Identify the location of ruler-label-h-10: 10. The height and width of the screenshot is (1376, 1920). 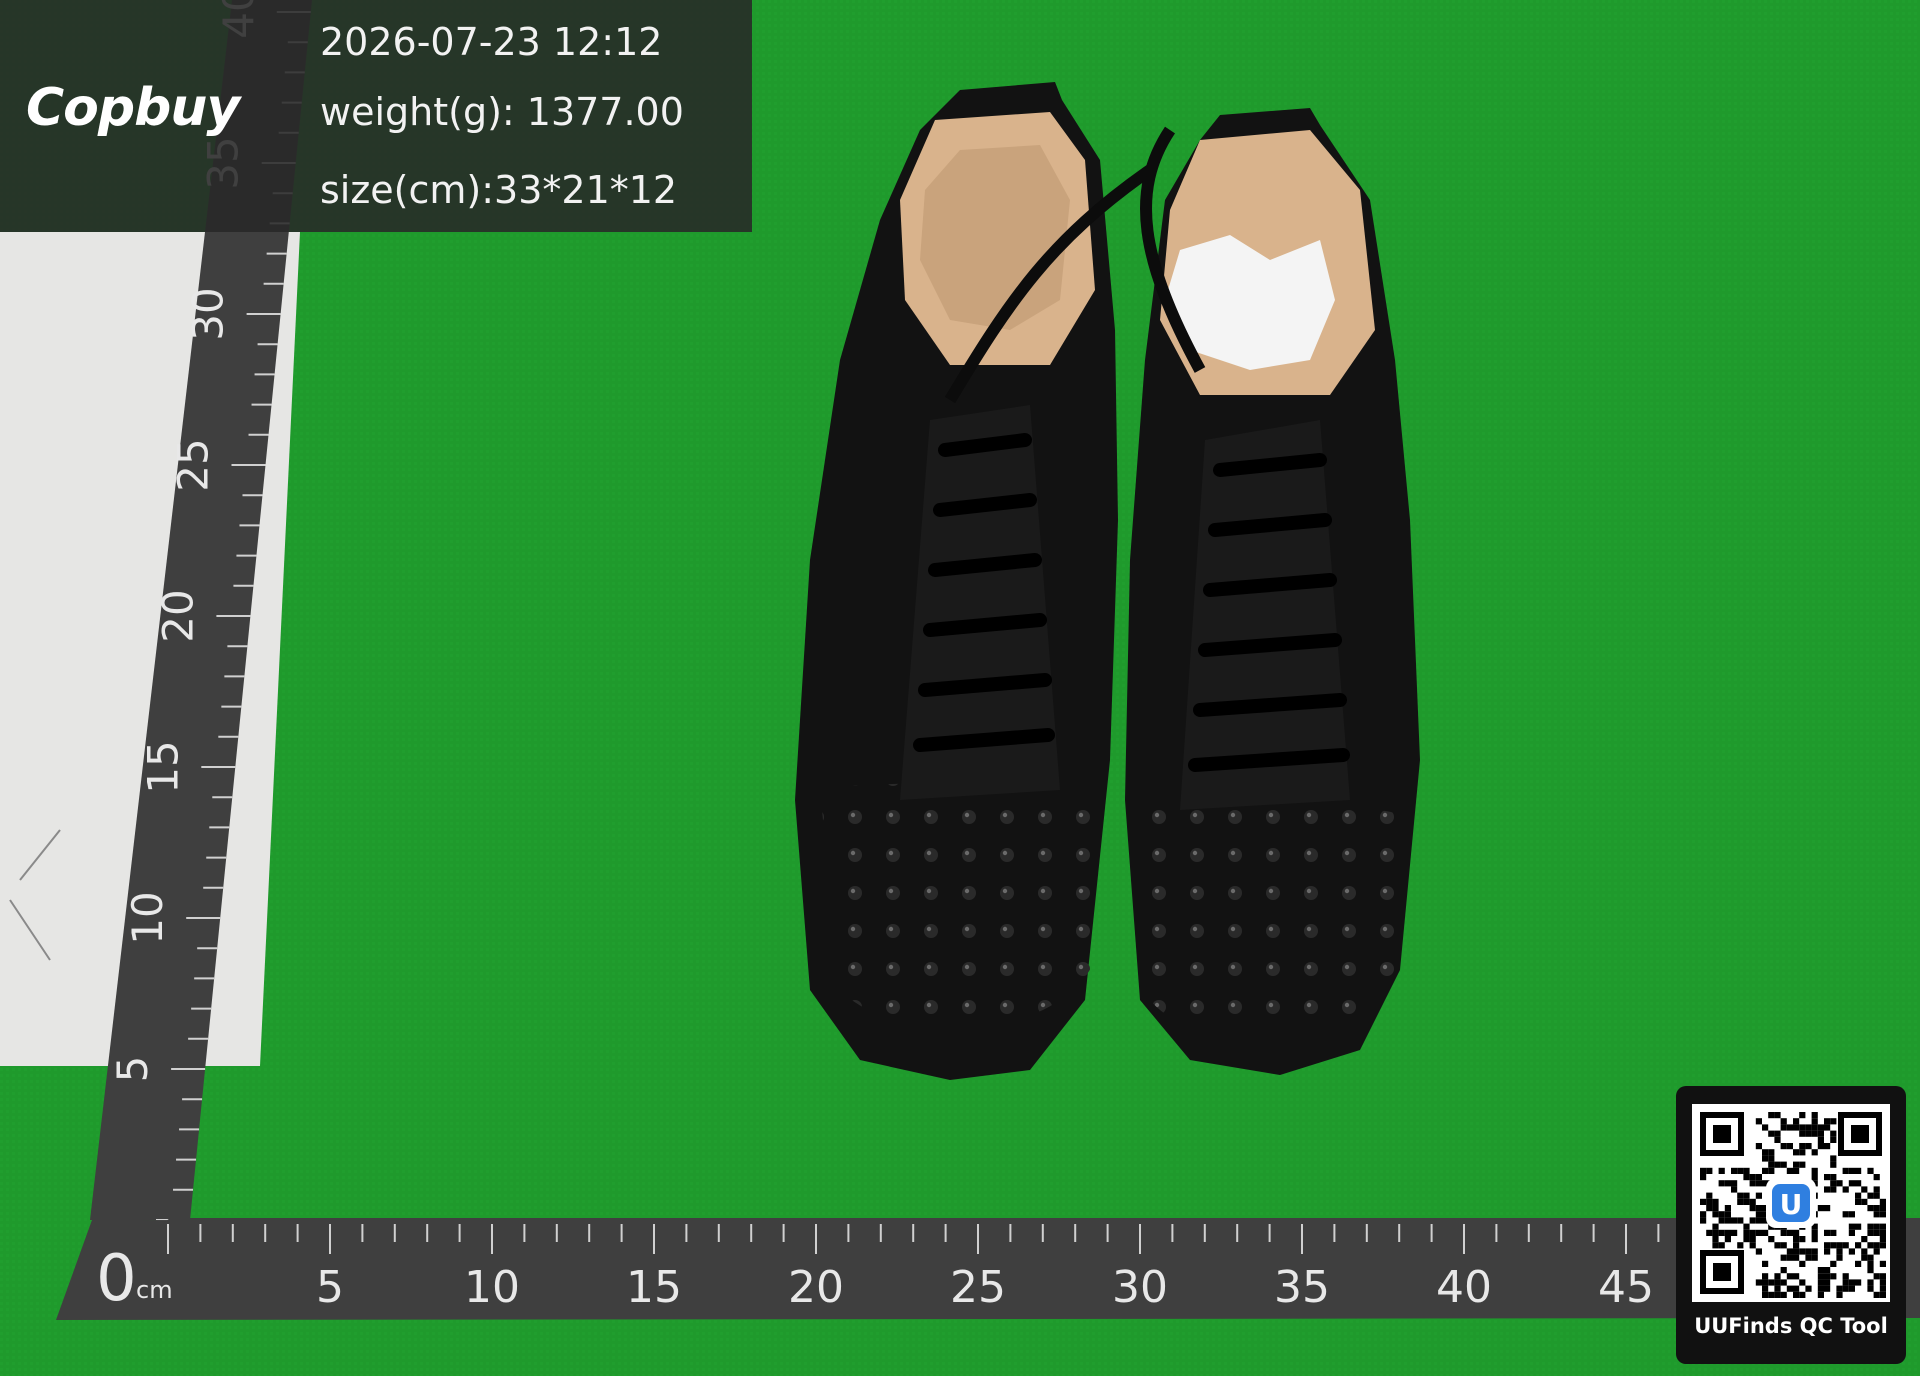
(492, 1287).